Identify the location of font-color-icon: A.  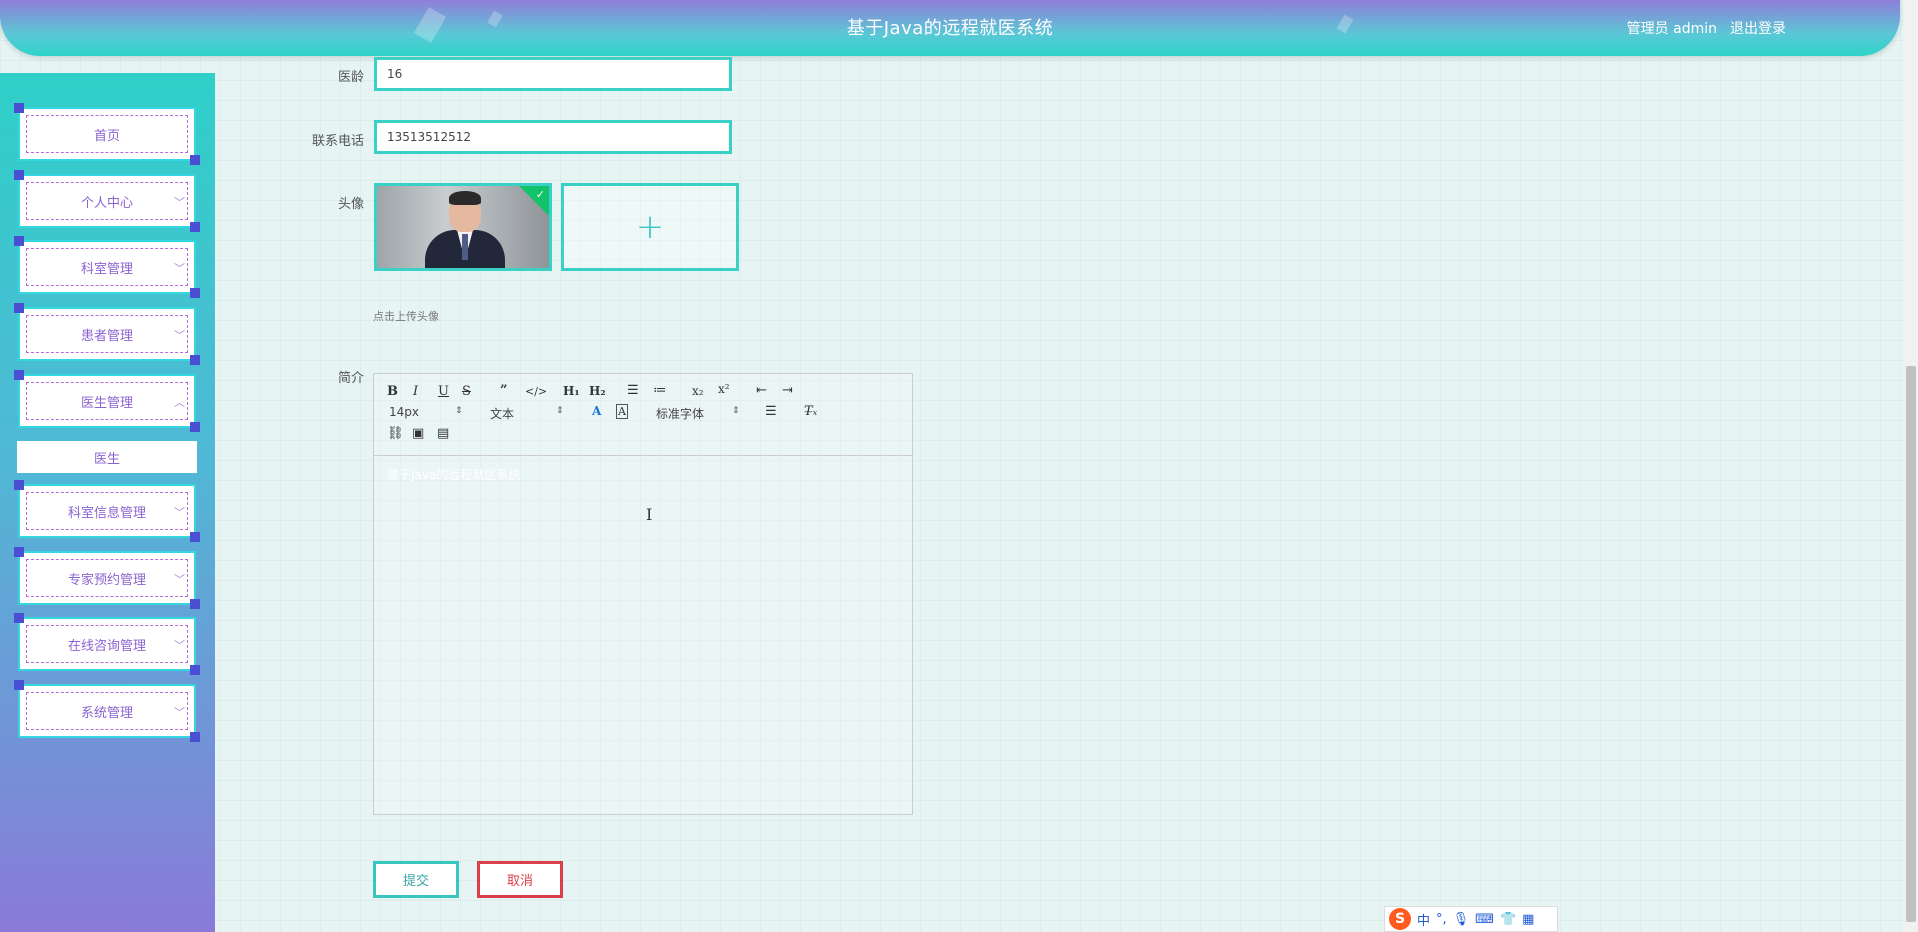
(596, 411).